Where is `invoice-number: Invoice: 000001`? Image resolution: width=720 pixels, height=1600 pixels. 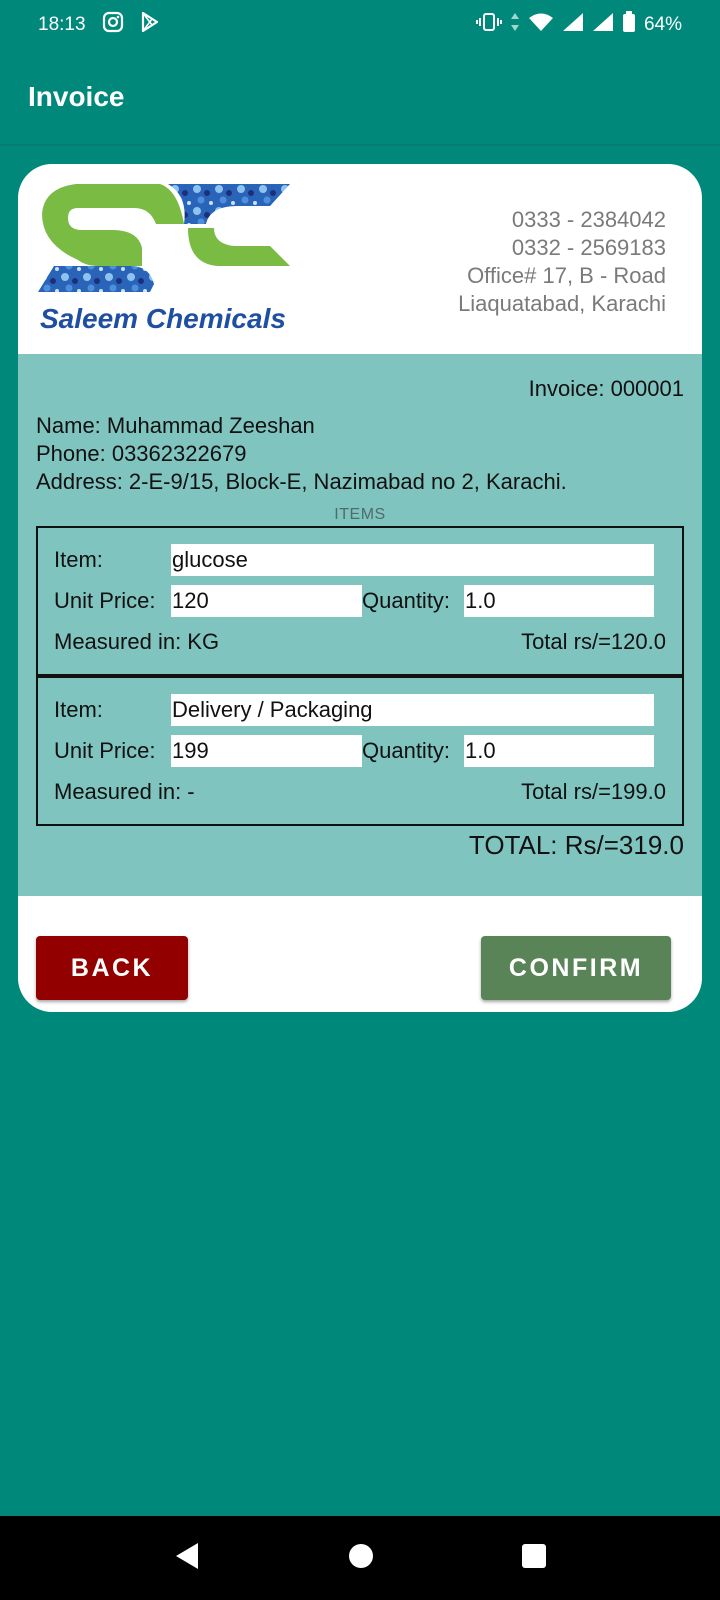 invoice-number: Invoice: 000001 is located at coordinates (606, 388).